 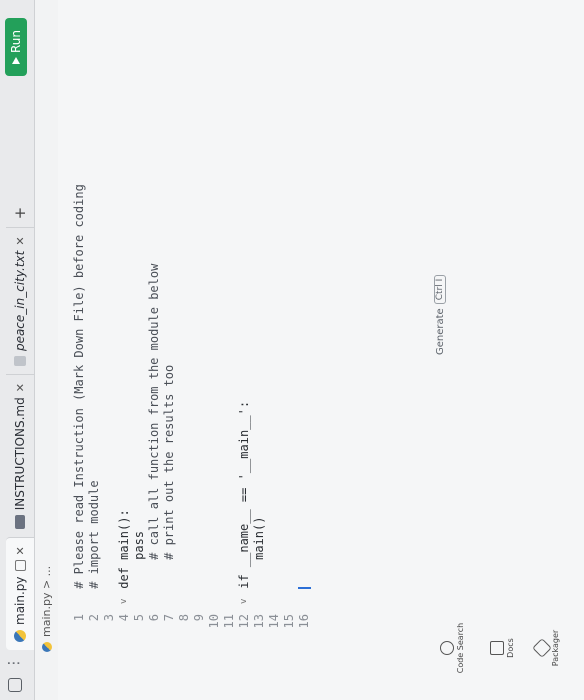 What do you see at coordinates (440, 289) in the screenshot?
I see `generate-shortcut: Ctrl I` at bounding box center [440, 289].